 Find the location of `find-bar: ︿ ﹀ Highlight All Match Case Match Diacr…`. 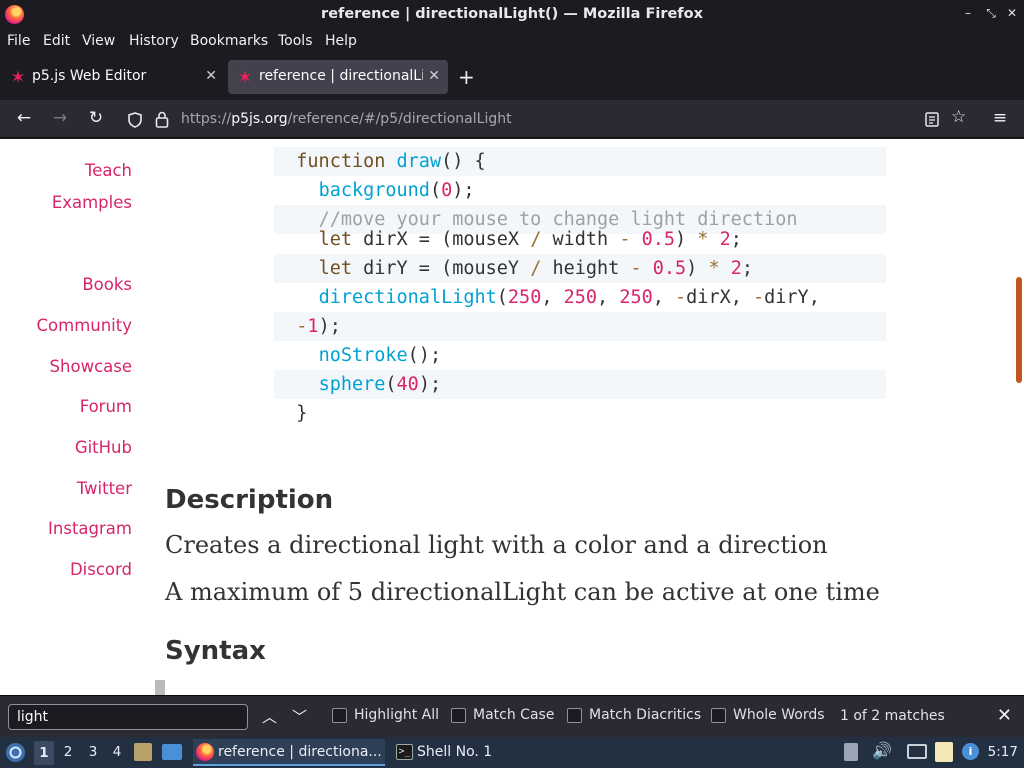

find-bar: ︿ ﹀ Highlight All Match Case Match Diacr… is located at coordinates (512, 716).